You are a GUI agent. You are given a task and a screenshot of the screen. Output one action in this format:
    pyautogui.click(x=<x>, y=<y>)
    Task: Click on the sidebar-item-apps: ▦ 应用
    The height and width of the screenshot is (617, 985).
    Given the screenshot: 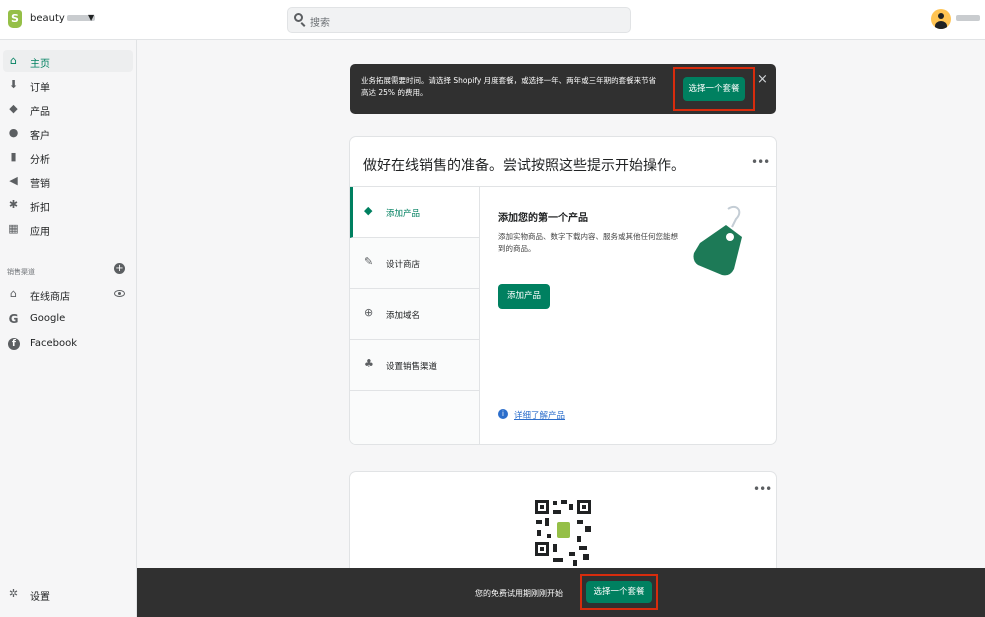 What is the action you would take?
    pyautogui.click(x=68, y=229)
    